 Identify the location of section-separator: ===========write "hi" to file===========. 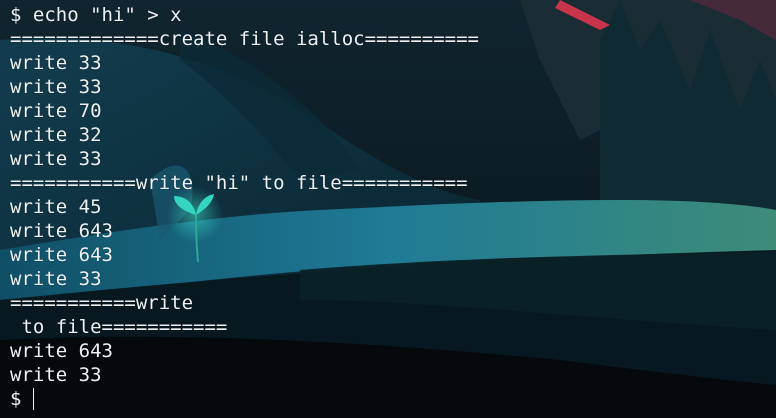
(239, 183).